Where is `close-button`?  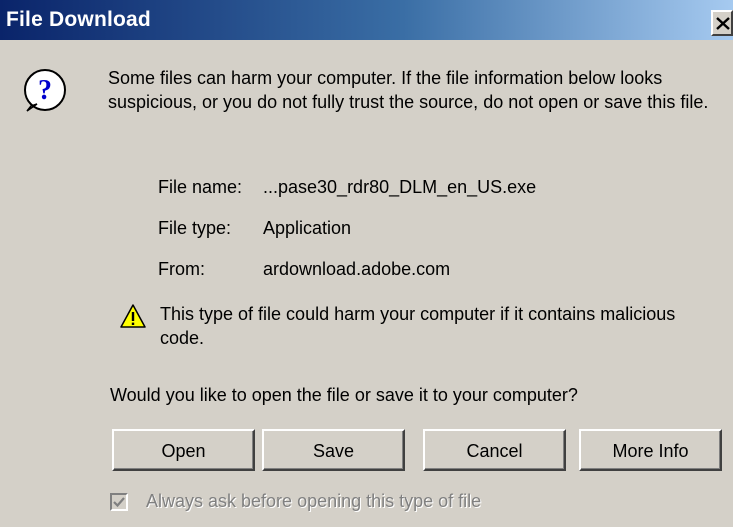
close-button is located at coordinates (722, 23).